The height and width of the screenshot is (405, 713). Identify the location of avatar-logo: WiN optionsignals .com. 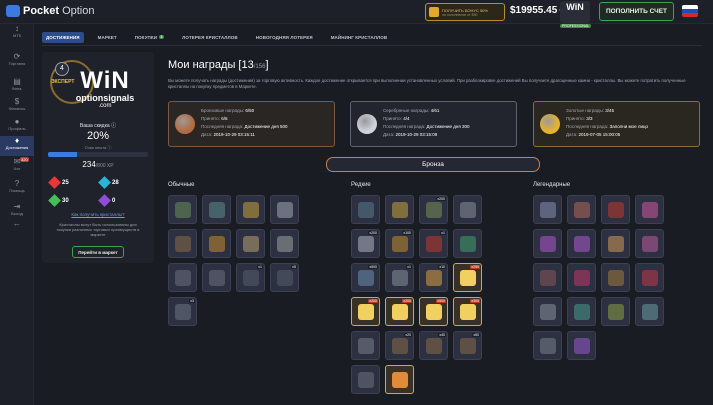
(105, 89).